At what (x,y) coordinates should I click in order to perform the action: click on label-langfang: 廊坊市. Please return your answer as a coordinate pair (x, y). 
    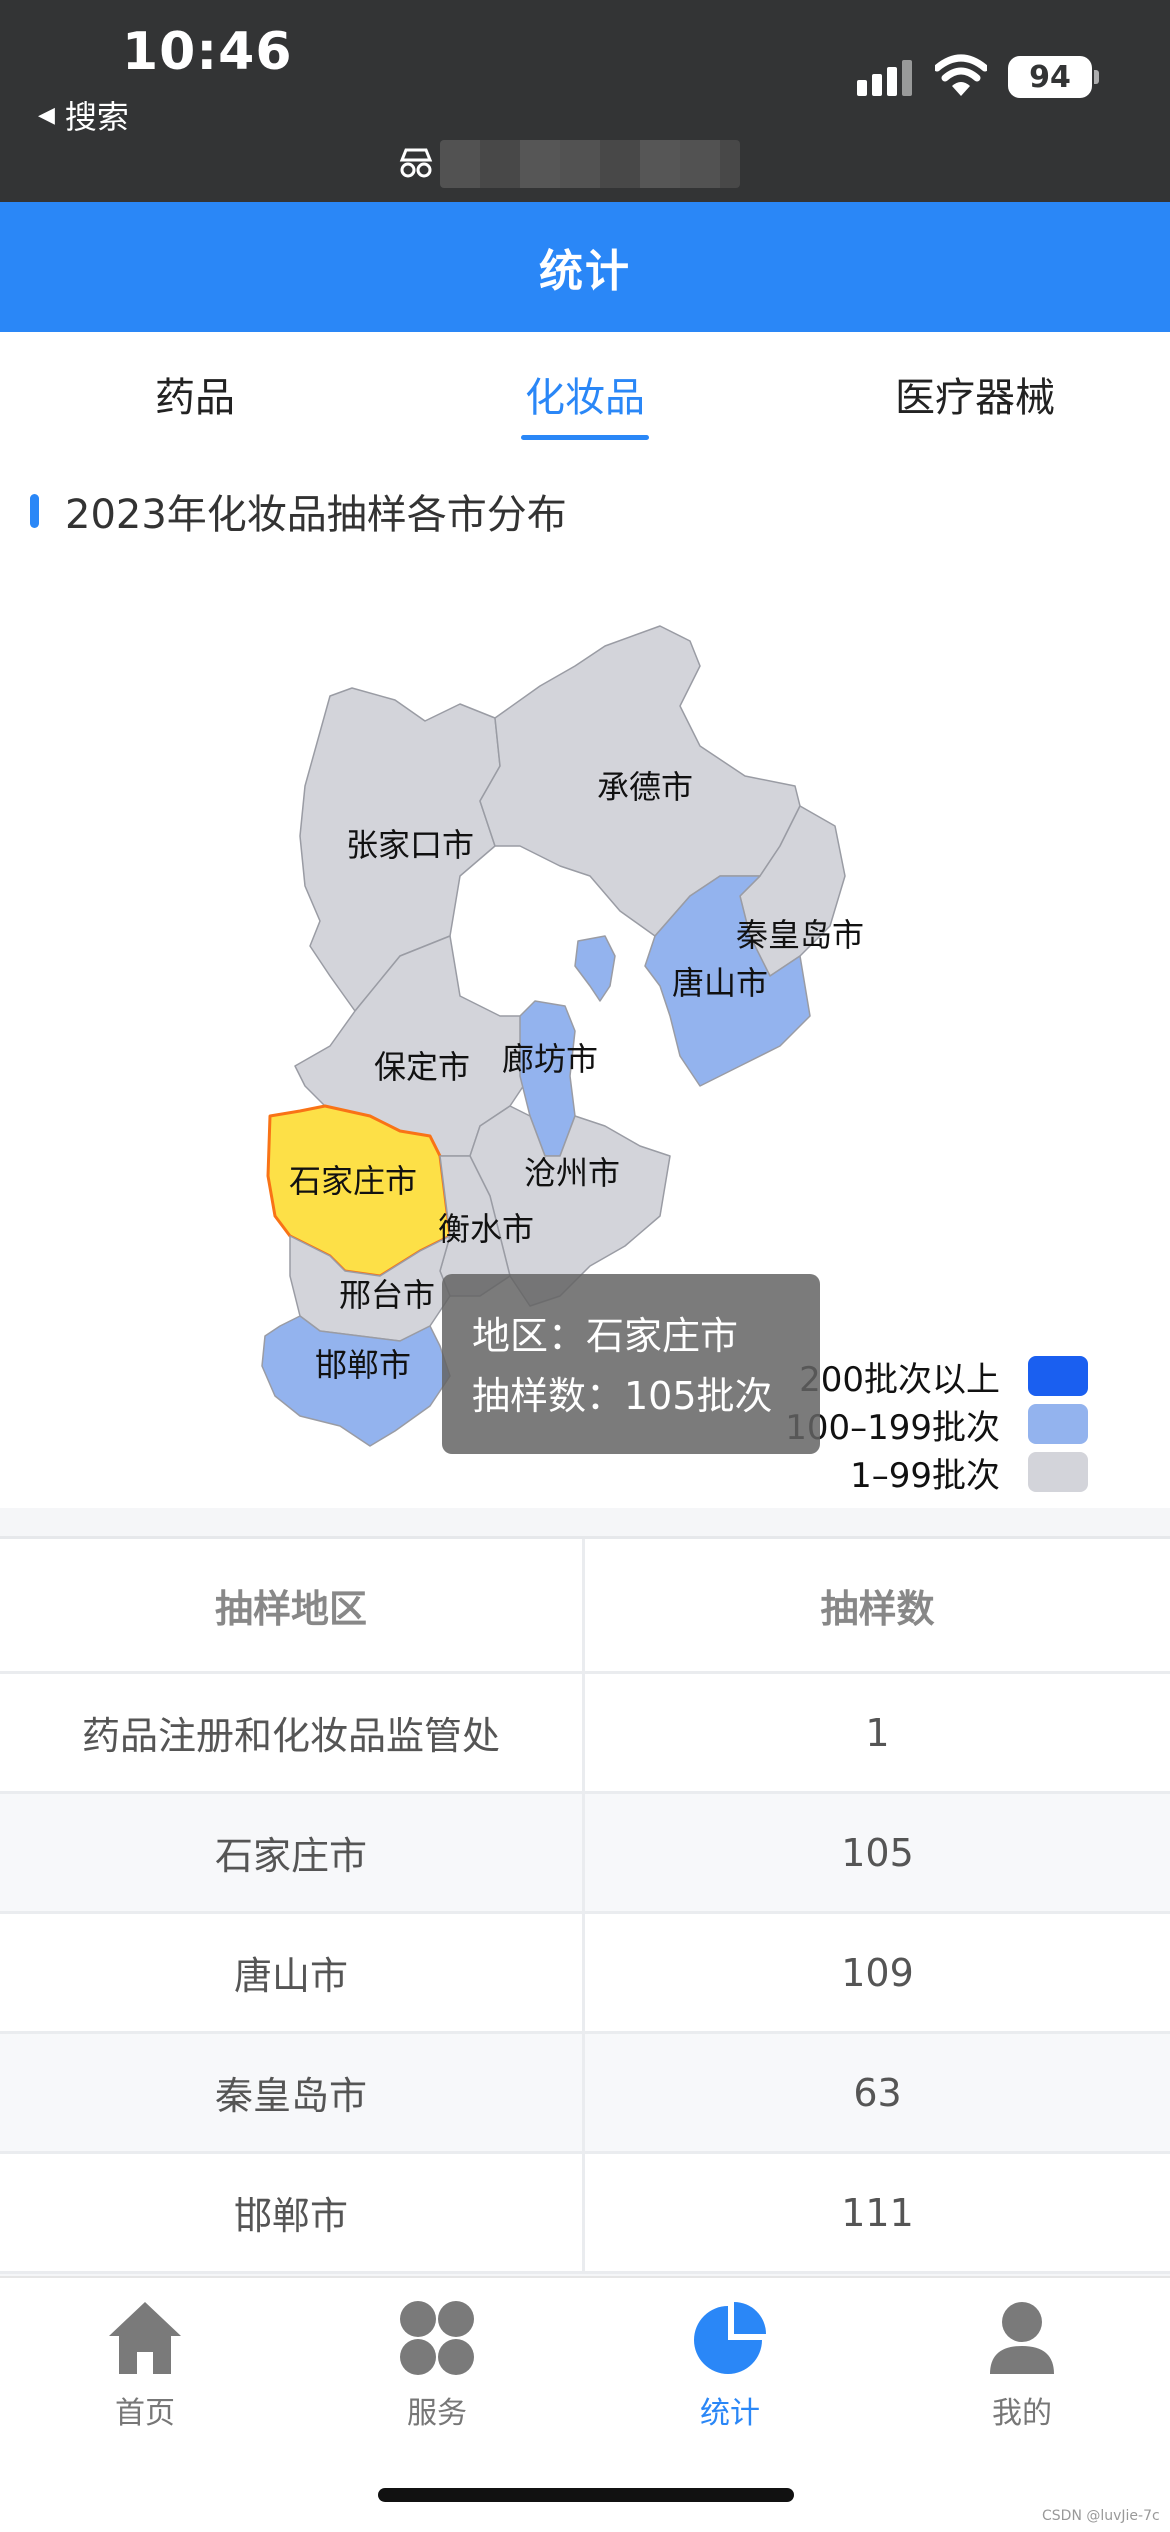
    Looking at the image, I should click on (550, 1059).